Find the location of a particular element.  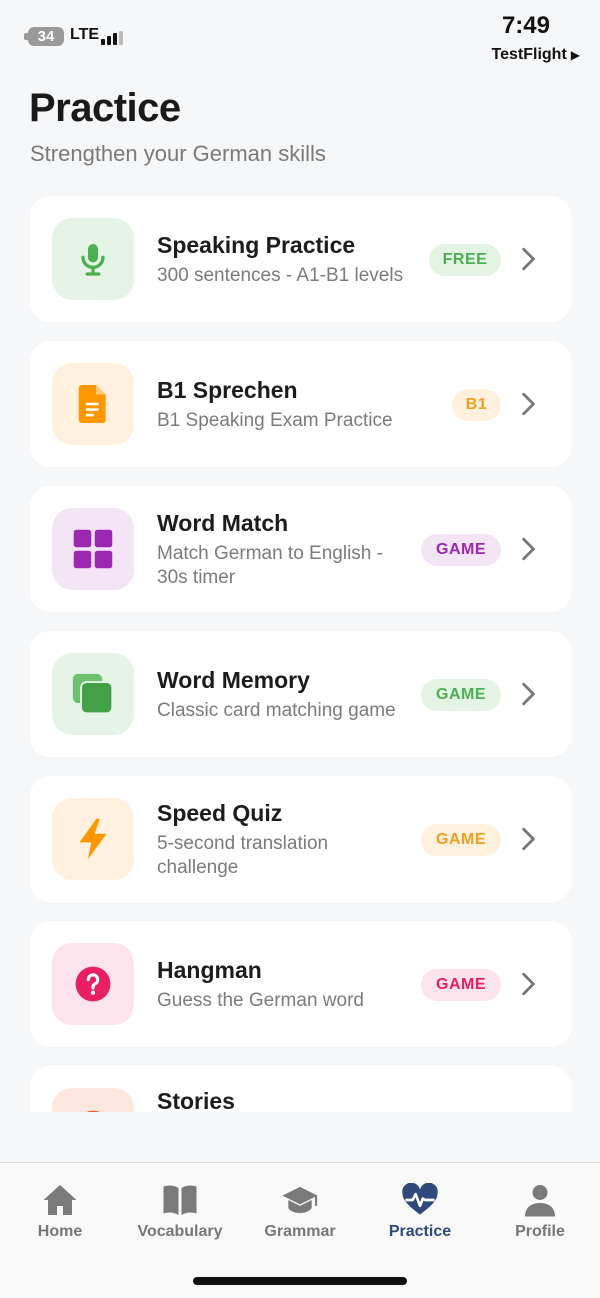

question-icon is located at coordinates (93, 984).